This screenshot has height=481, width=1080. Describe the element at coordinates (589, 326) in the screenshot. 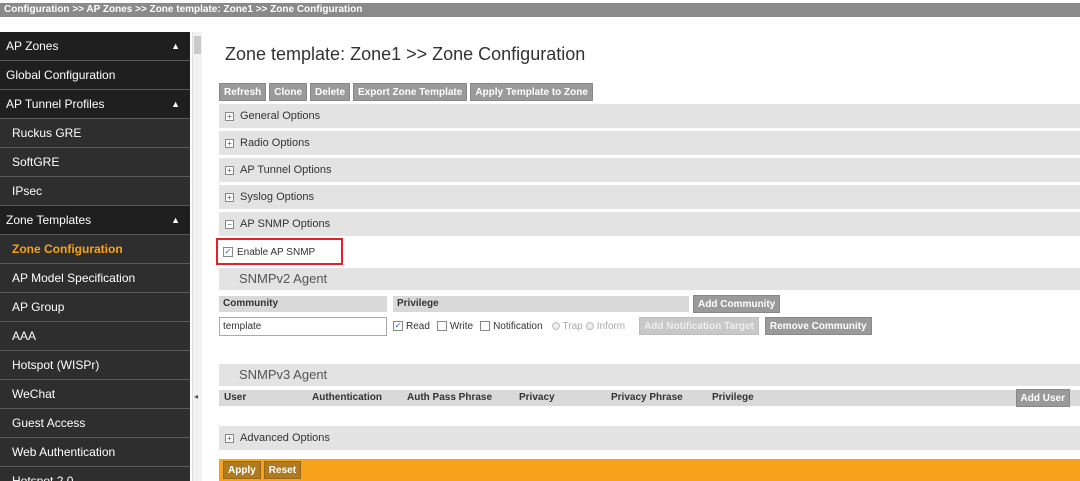

I see `inform-radio` at that location.